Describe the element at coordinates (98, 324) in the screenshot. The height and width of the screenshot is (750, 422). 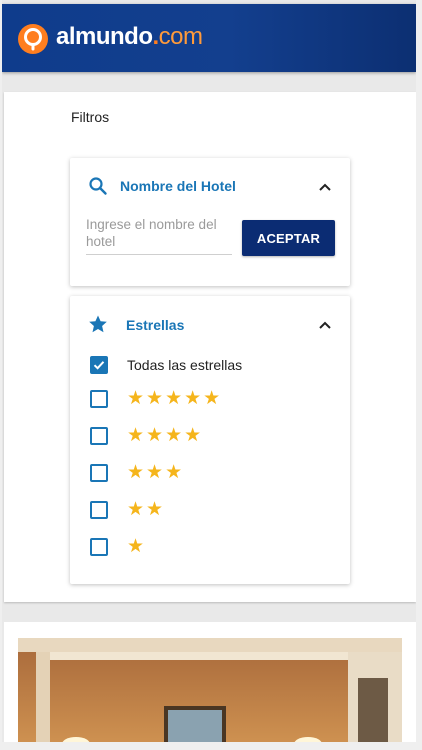
I see `star-icon` at that location.